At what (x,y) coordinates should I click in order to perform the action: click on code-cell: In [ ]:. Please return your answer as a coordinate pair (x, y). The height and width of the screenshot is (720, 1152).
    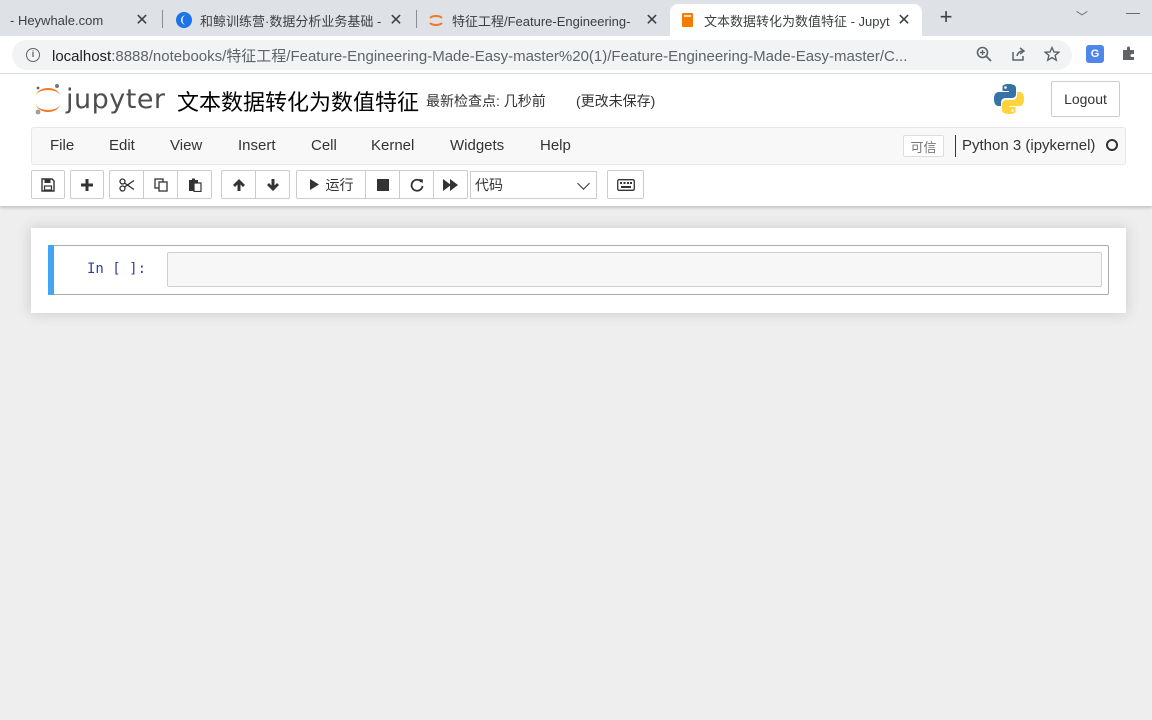
    Looking at the image, I should click on (578, 270).